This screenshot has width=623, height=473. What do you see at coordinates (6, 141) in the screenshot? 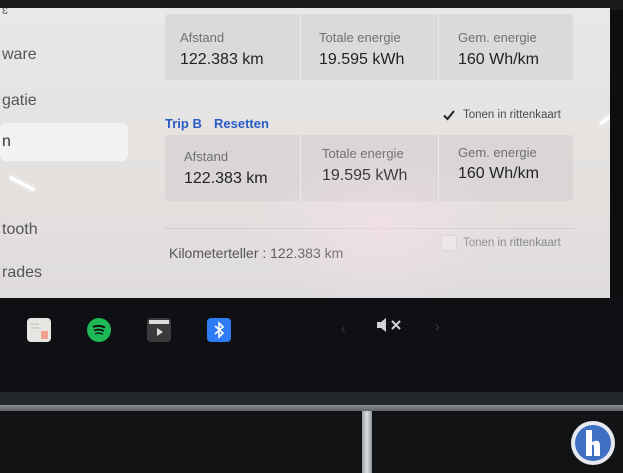
I see `sidebar-item-label: n` at bounding box center [6, 141].